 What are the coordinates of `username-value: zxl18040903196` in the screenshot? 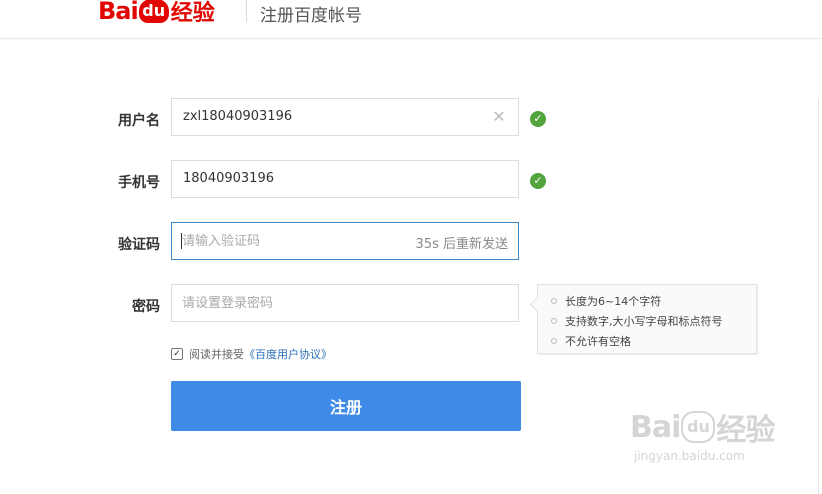 It's located at (238, 116).